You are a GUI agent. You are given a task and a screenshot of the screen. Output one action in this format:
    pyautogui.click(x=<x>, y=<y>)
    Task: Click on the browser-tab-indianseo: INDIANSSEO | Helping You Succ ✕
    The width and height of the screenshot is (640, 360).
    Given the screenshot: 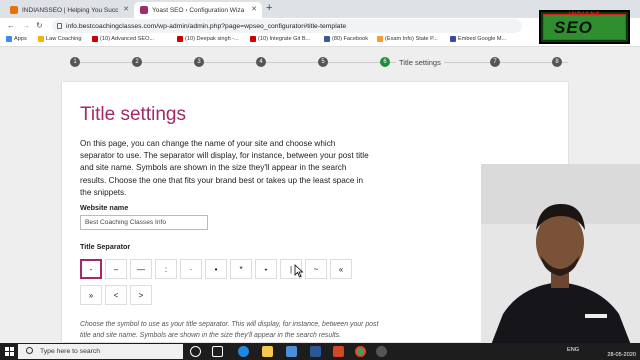 What is the action you would take?
    pyautogui.click(x=69, y=10)
    